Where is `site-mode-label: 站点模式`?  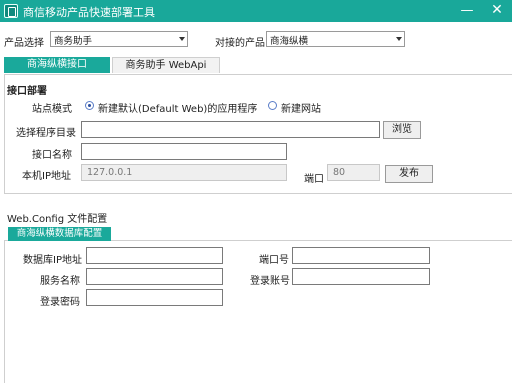 site-mode-label: 站点模式 is located at coordinates (52, 109).